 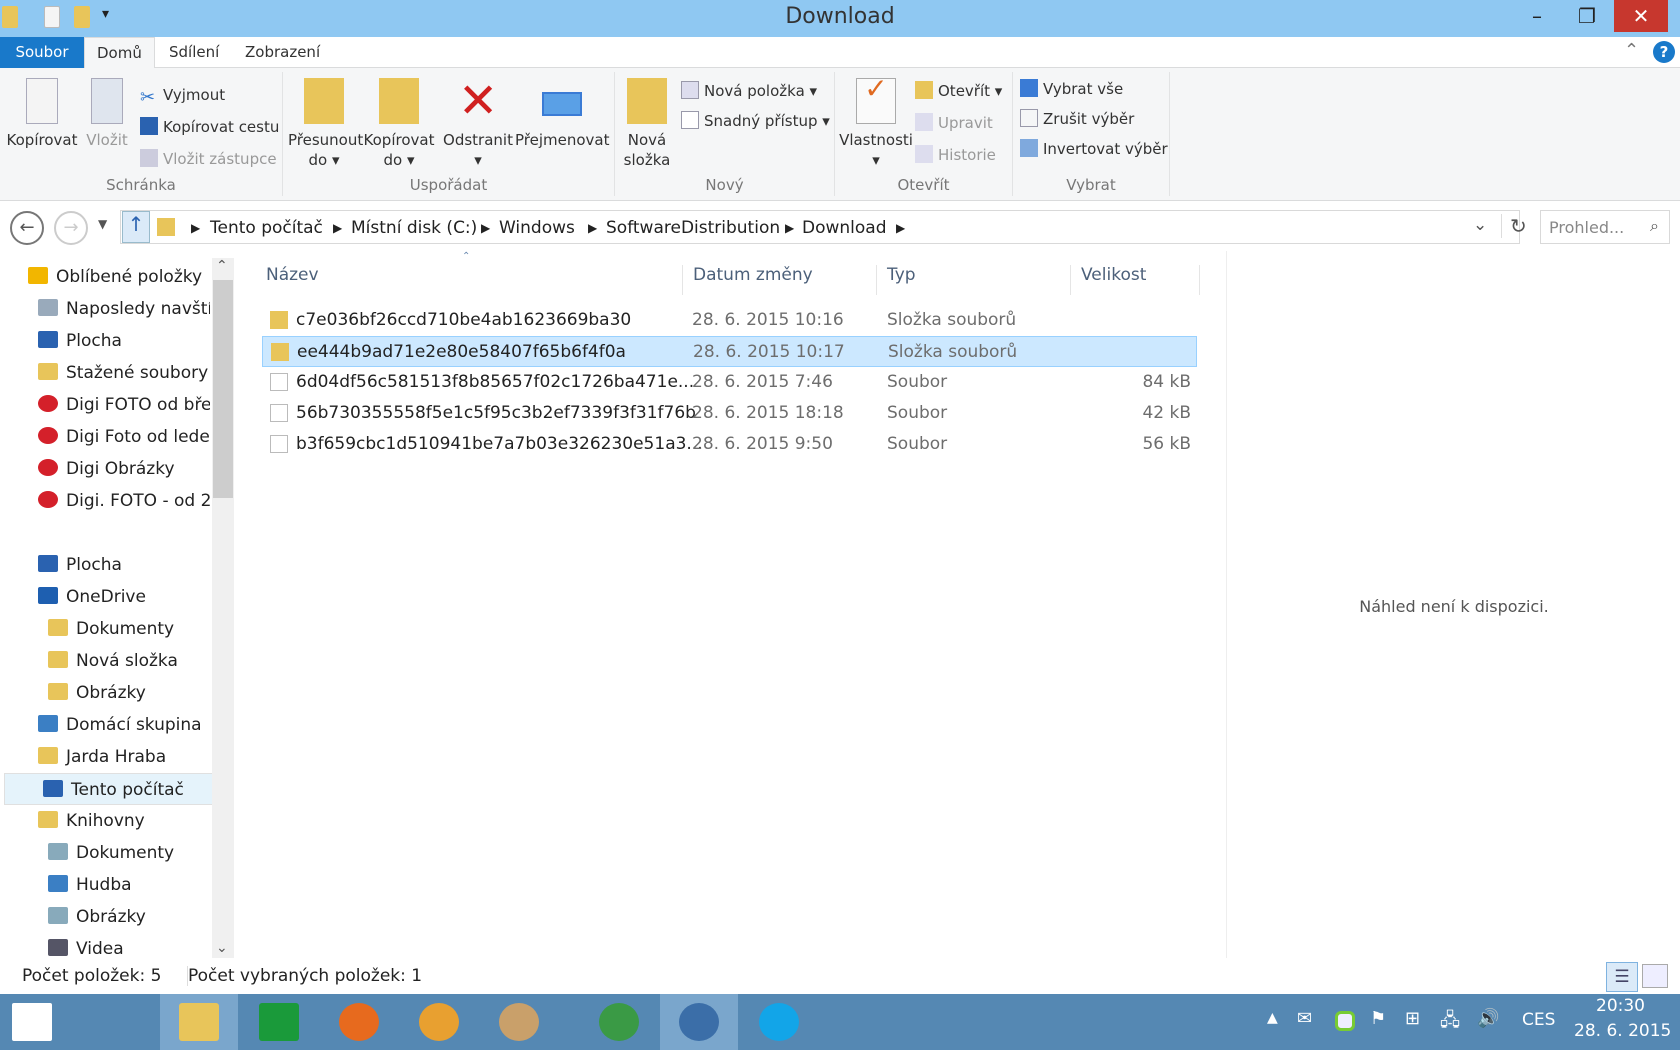 I want to click on breadcrumb-item: SoftwareDistribution, so click(x=693, y=228).